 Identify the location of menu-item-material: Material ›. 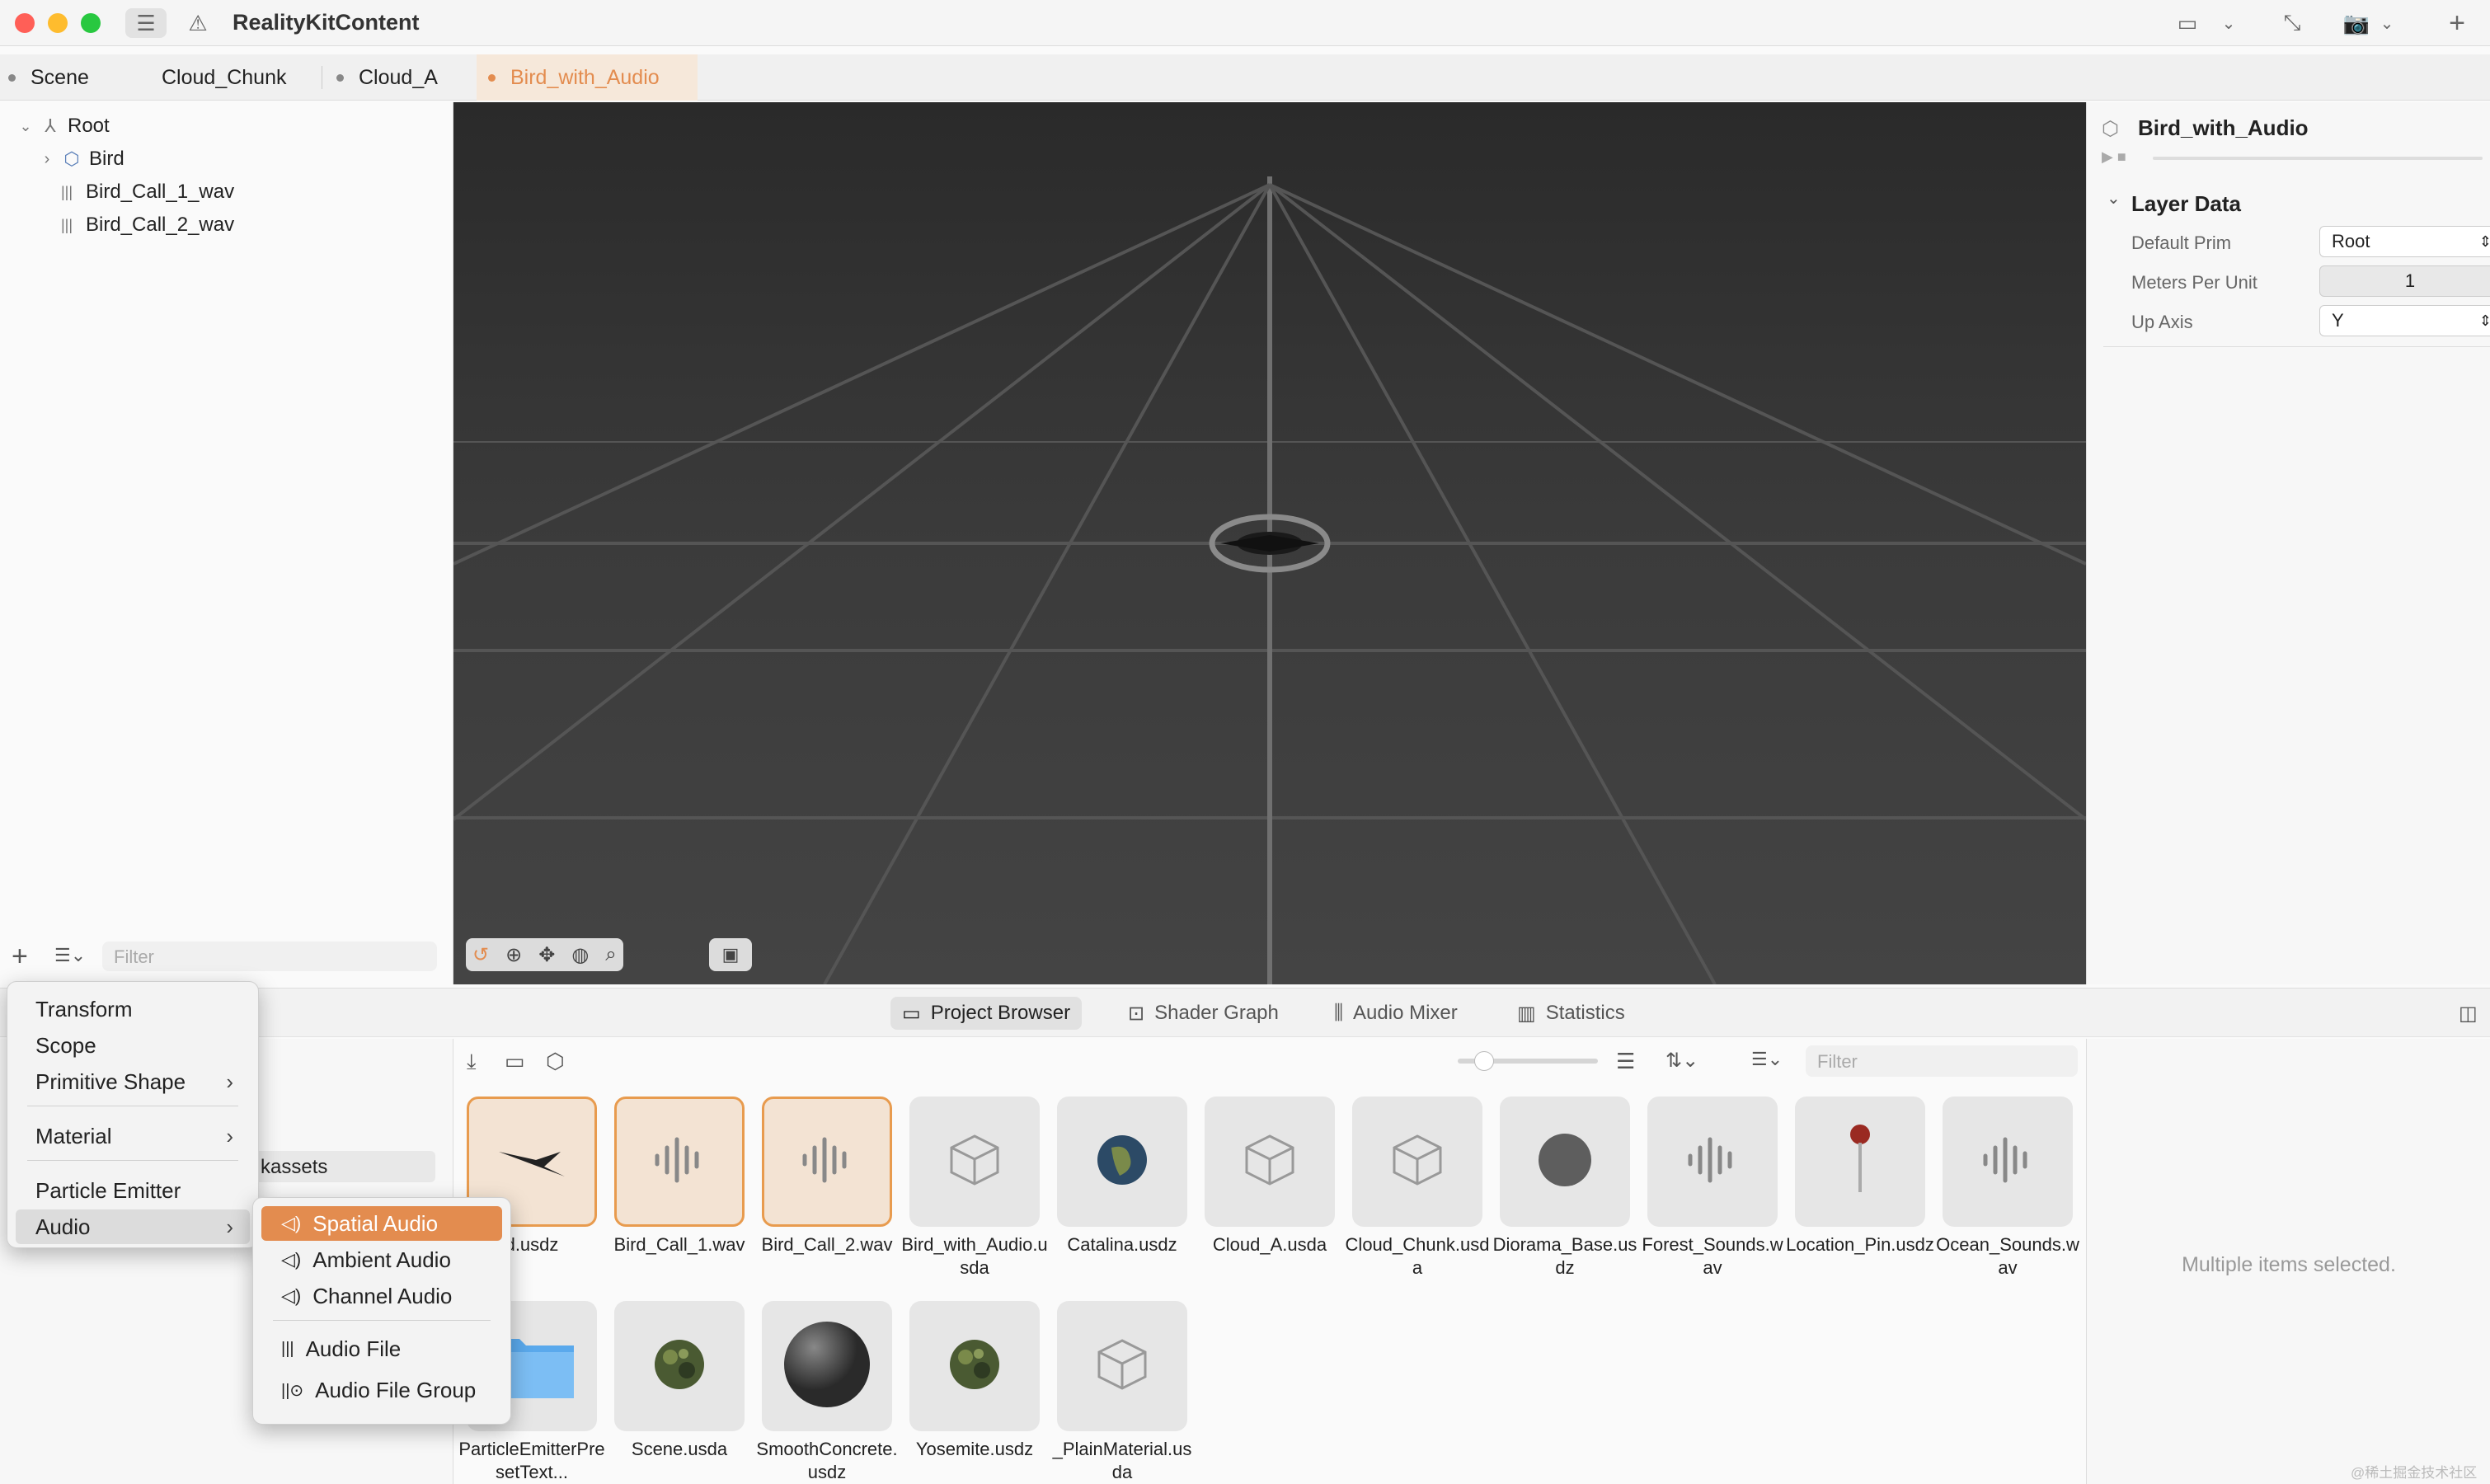
(133, 1136).